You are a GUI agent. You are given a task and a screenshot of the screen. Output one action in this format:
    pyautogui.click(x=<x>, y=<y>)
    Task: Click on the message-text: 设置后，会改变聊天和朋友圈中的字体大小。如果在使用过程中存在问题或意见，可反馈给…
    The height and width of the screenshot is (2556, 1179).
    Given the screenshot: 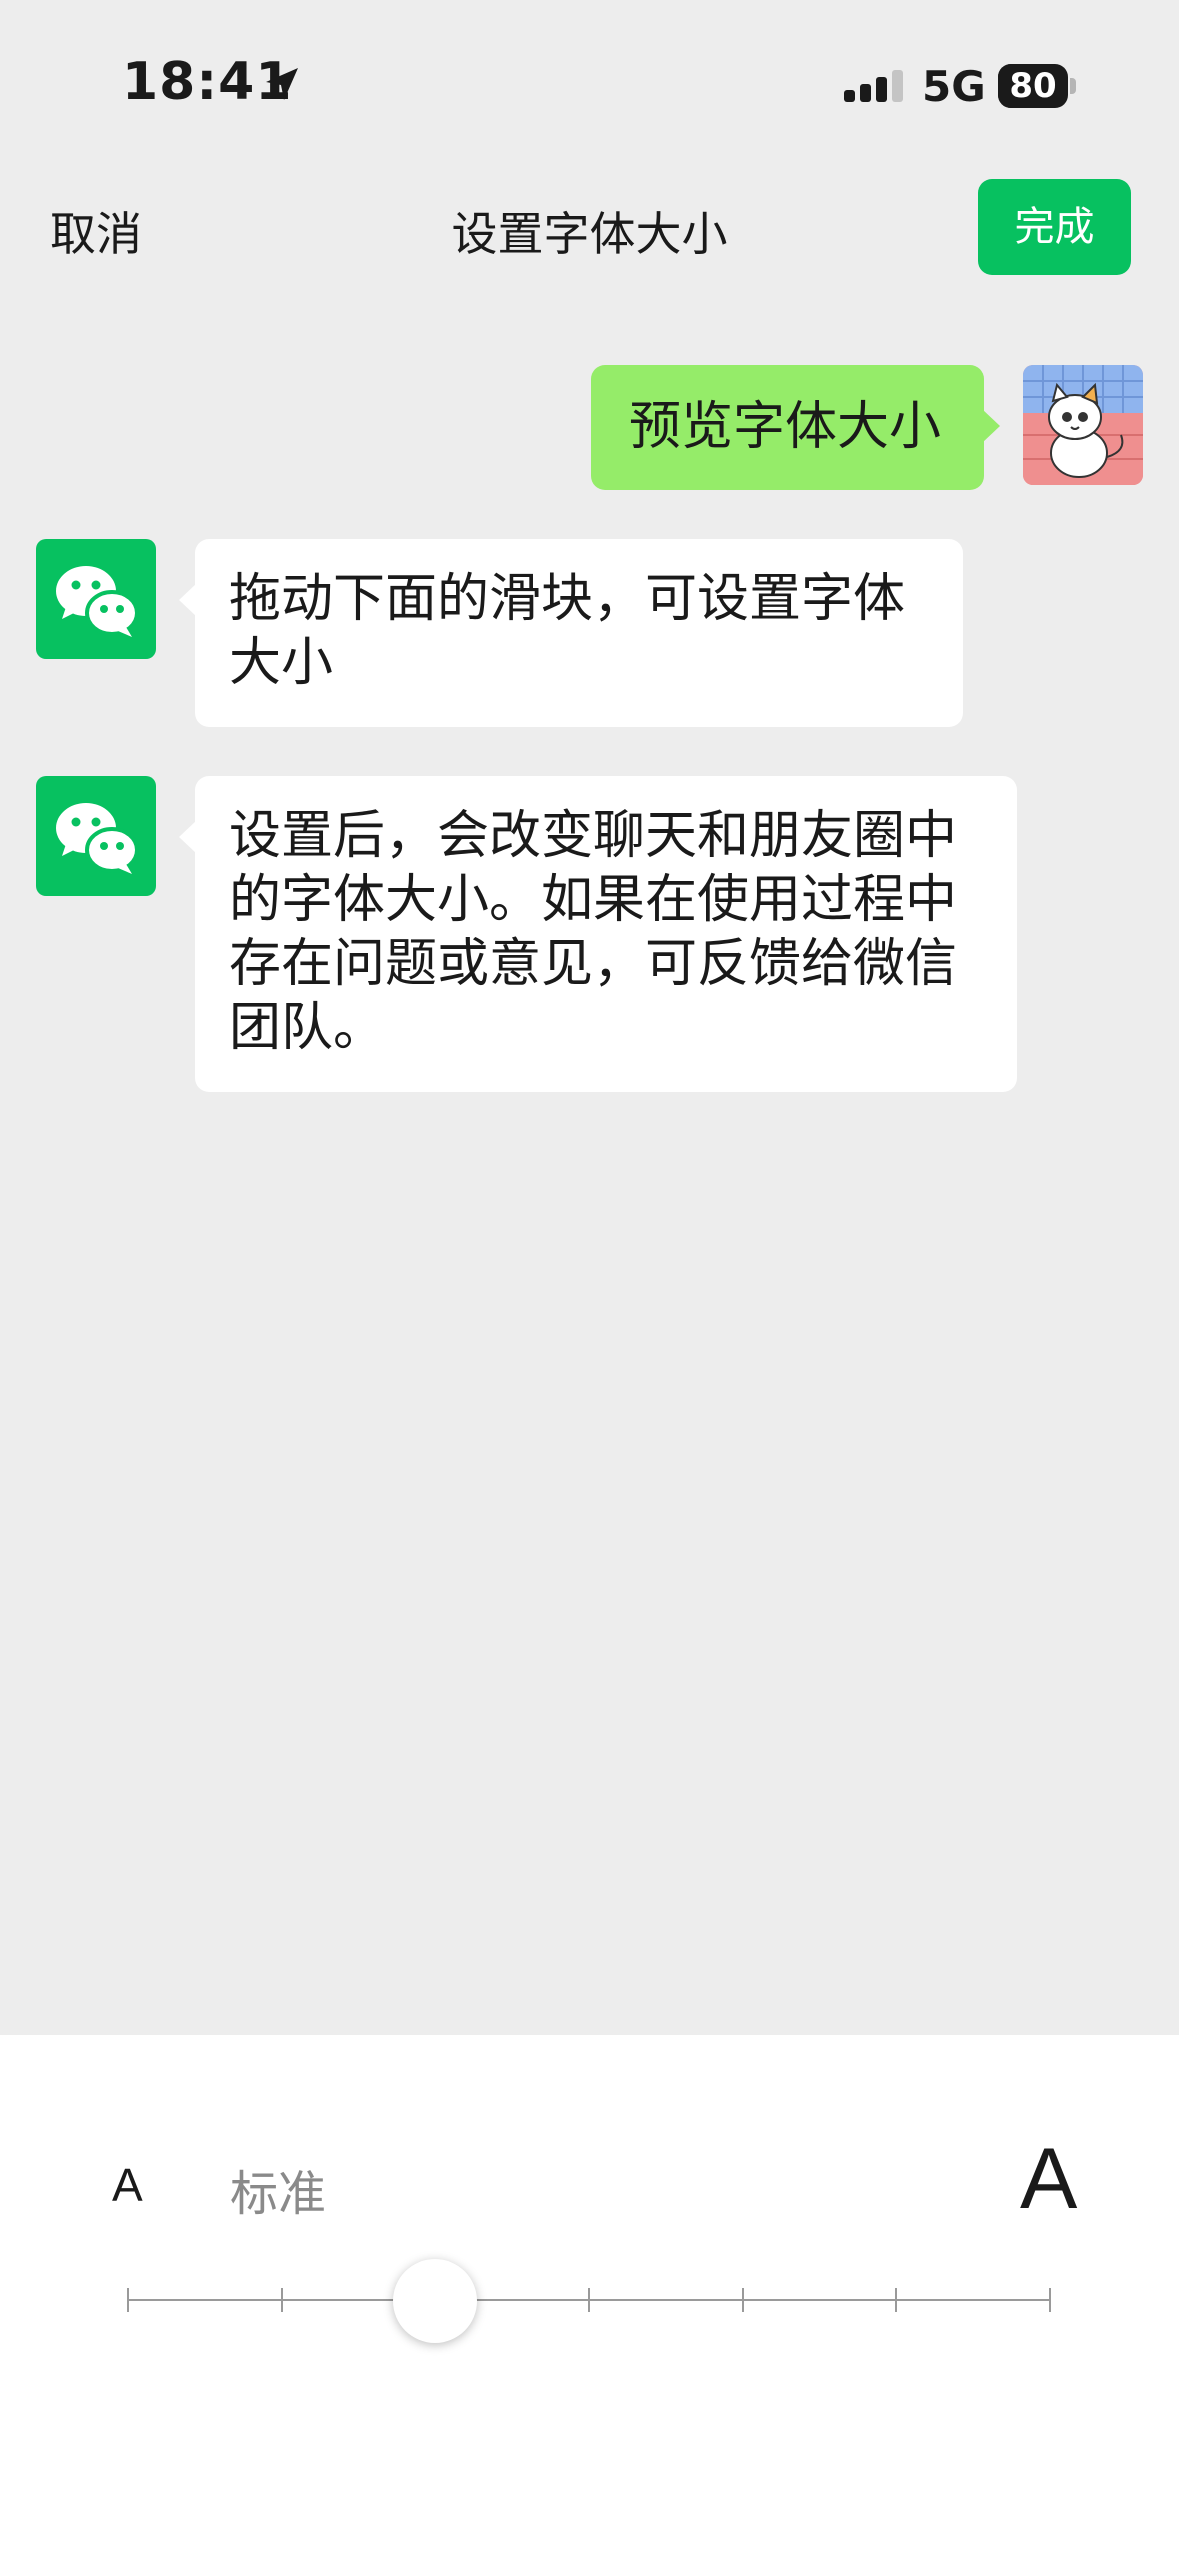 What is the action you would take?
    pyautogui.click(x=593, y=932)
    